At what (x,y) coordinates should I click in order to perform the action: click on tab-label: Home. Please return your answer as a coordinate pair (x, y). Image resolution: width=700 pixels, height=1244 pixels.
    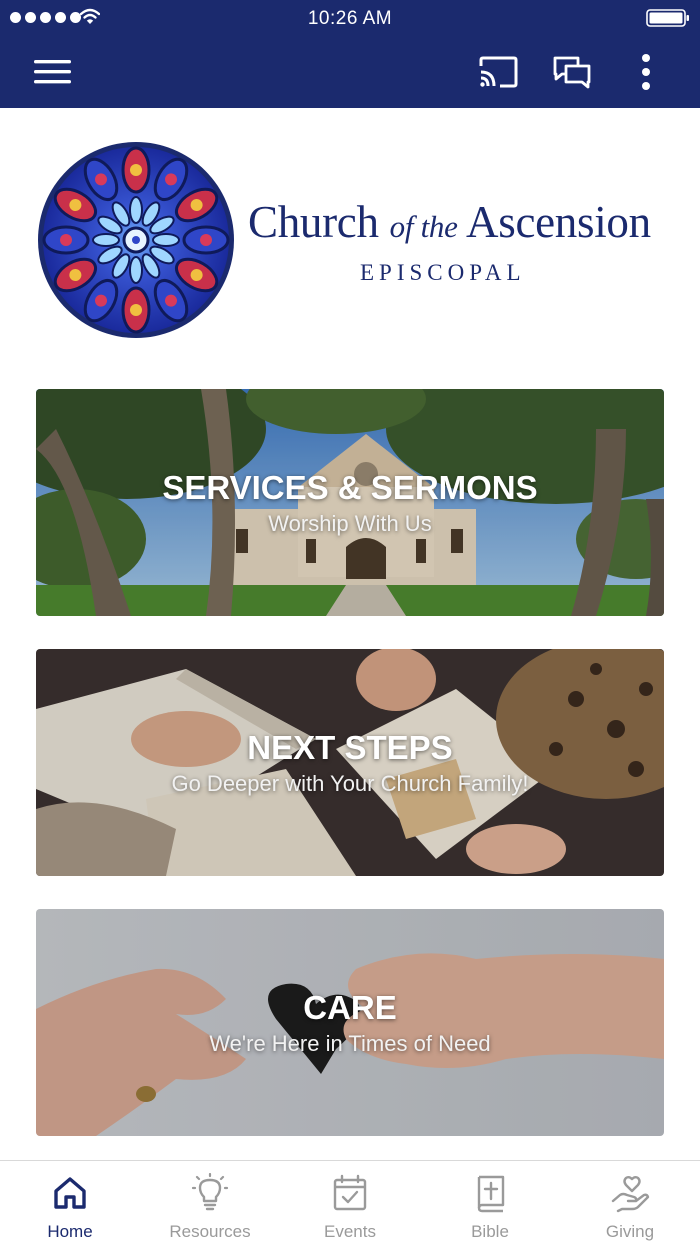
    Looking at the image, I should click on (70, 1231).